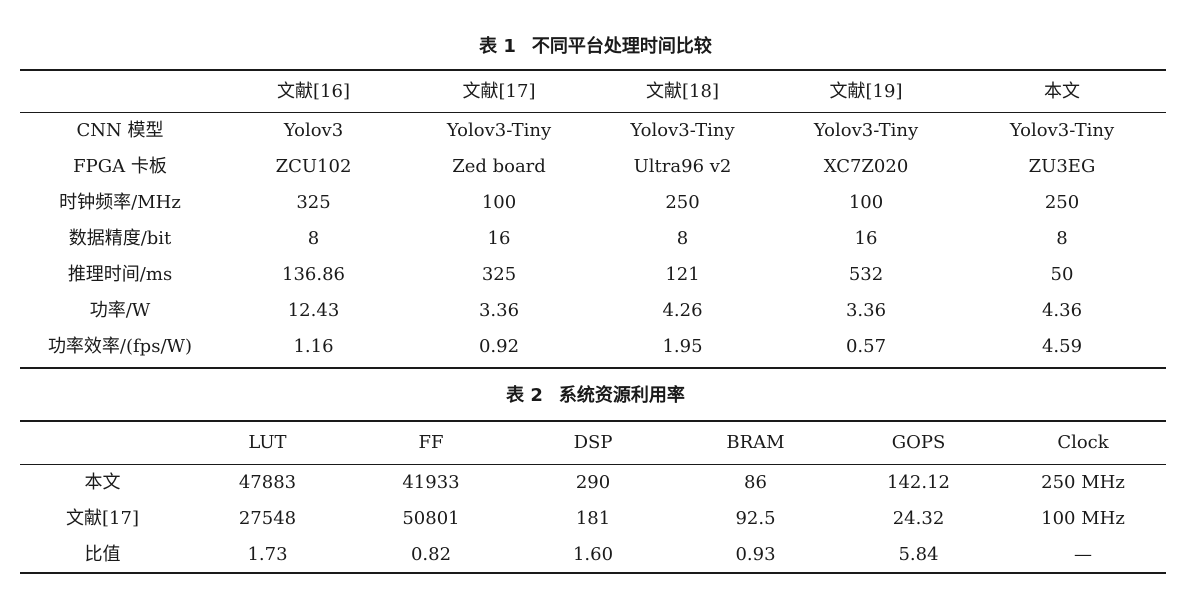  What do you see at coordinates (918, 442) in the screenshot?
I see `table2-header-cell: GOPS` at bounding box center [918, 442].